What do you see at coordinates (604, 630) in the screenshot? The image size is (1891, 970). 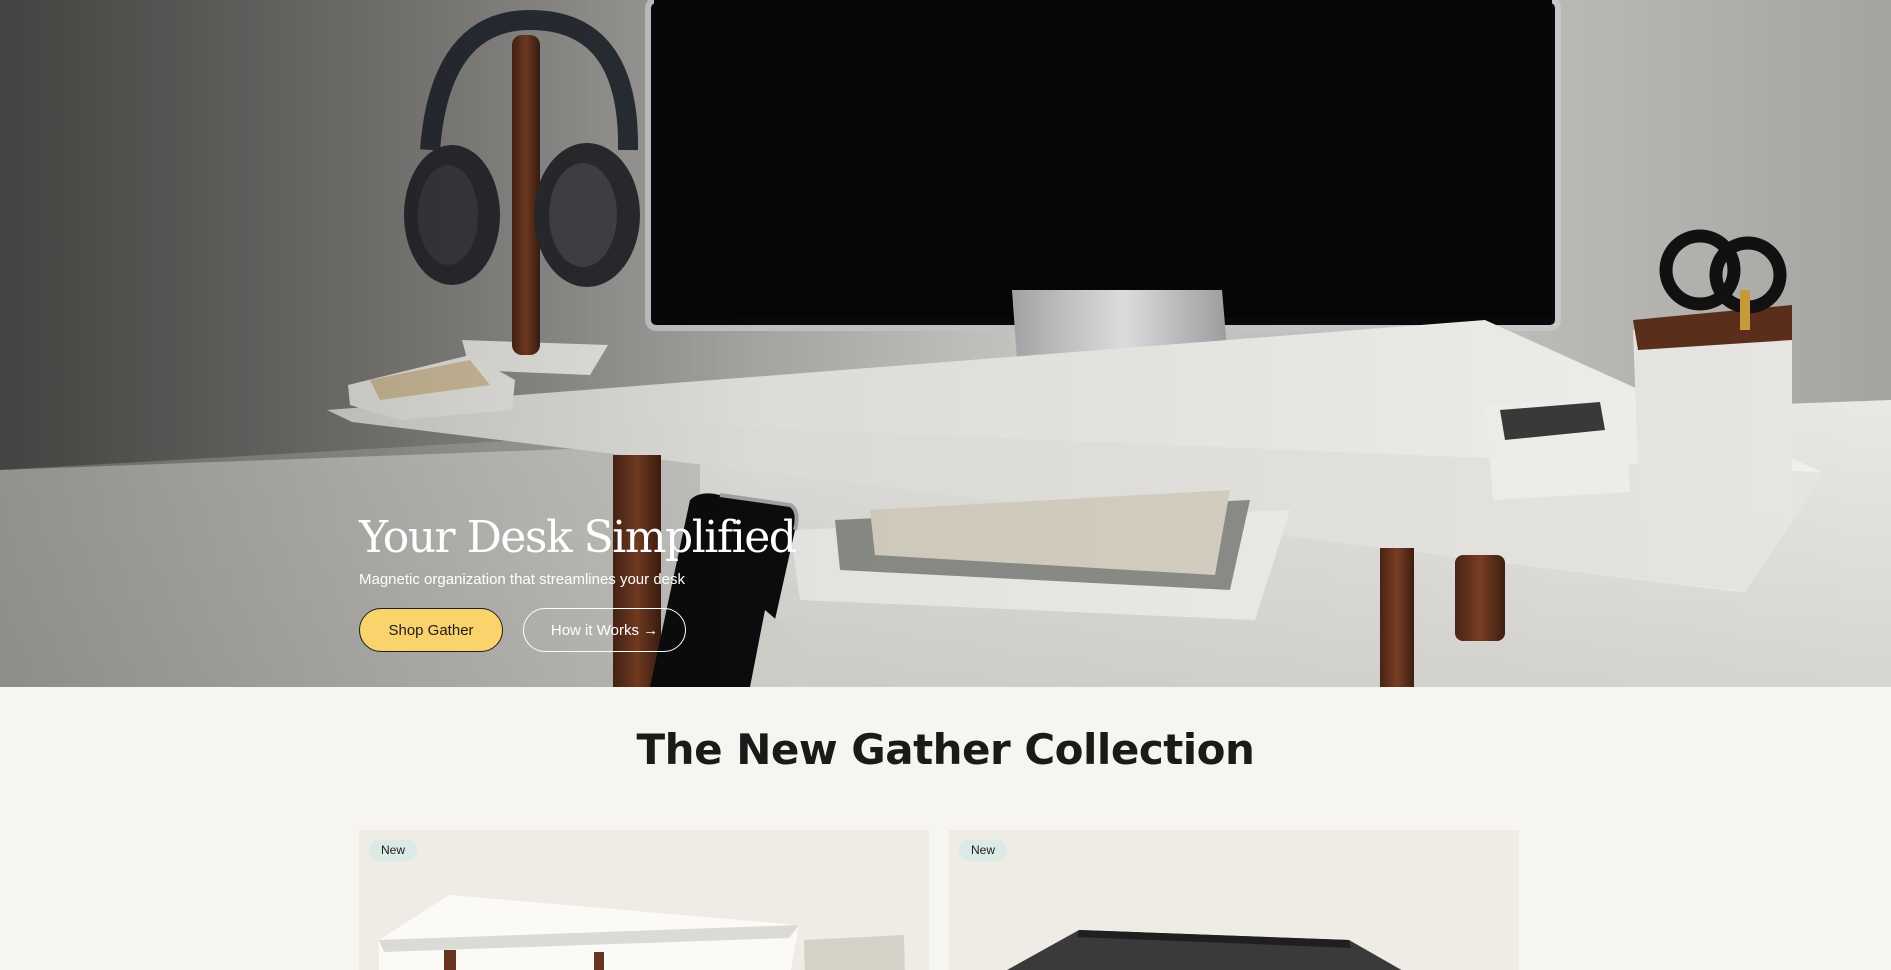 I see `how-it-works-button: How it Works →` at bounding box center [604, 630].